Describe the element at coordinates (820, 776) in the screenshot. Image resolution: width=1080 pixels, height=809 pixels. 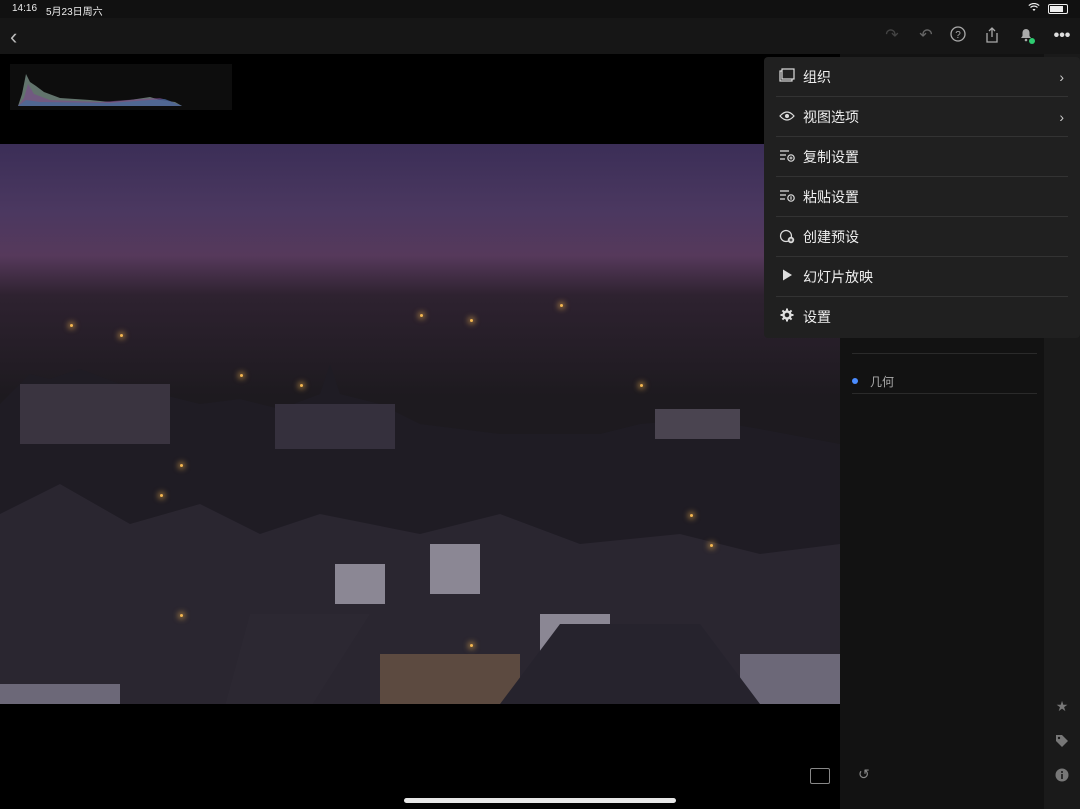
I see `compare-view-icon` at that location.